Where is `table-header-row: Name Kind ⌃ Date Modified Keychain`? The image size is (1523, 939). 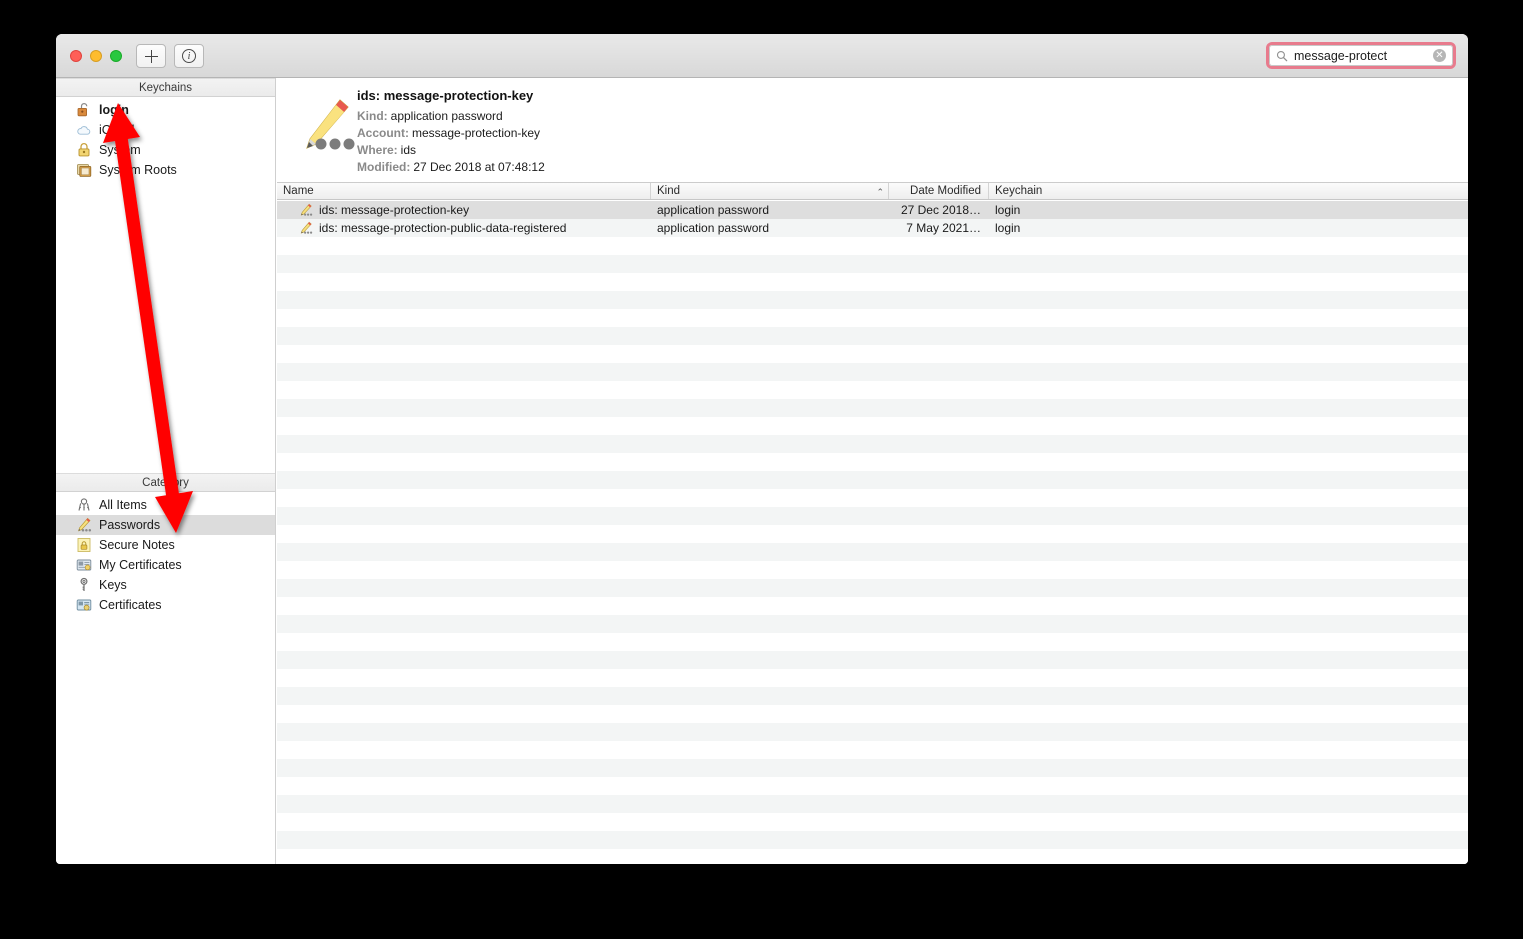 table-header-row: Name Kind ⌃ Date Modified Keychain is located at coordinates (872, 191).